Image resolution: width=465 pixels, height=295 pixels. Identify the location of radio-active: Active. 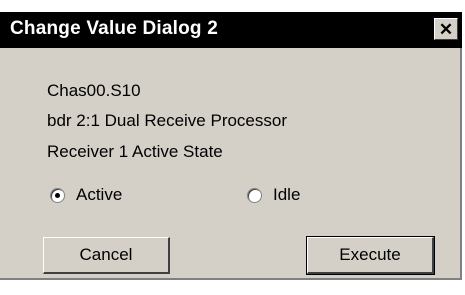
(86, 195).